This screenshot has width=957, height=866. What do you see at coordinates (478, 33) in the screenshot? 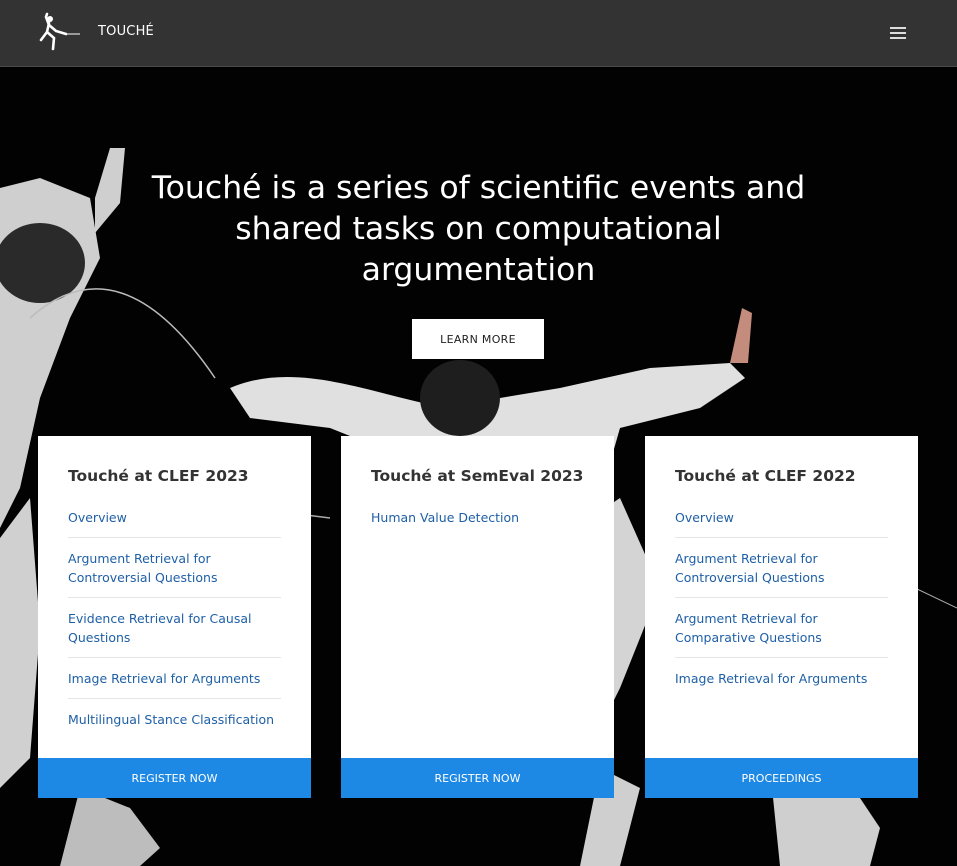
I see `top-navbar: TOUCHÉ` at bounding box center [478, 33].